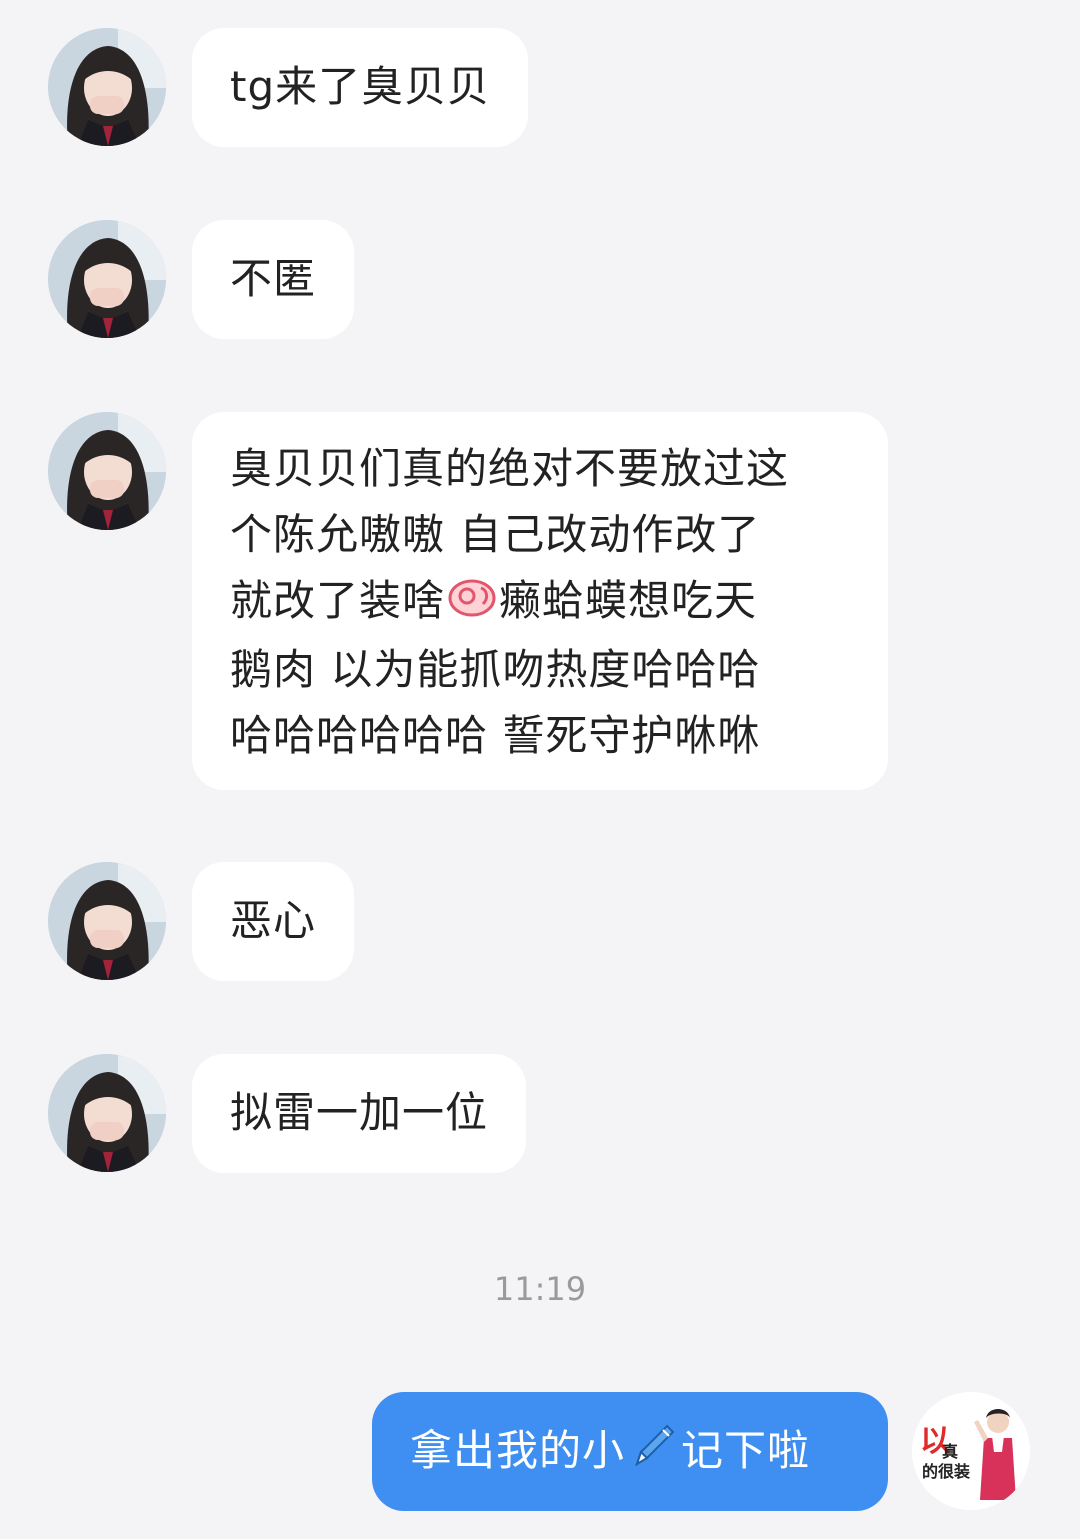  What do you see at coordinates (495, 669) in the screenshot?
I see `message-text-line: 鹅肉 以为能抓吻热度哈哈哈` at bounding box center [495, 669].